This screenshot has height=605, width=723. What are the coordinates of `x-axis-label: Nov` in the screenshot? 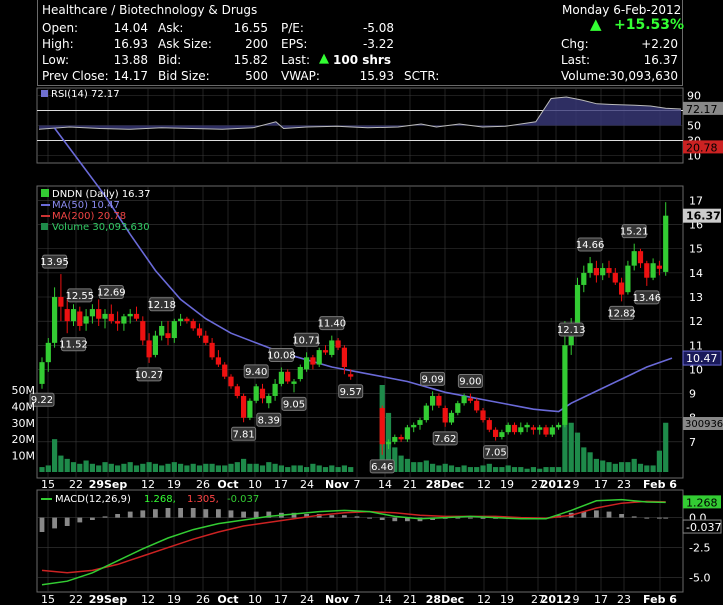 It's located at (337, 484).